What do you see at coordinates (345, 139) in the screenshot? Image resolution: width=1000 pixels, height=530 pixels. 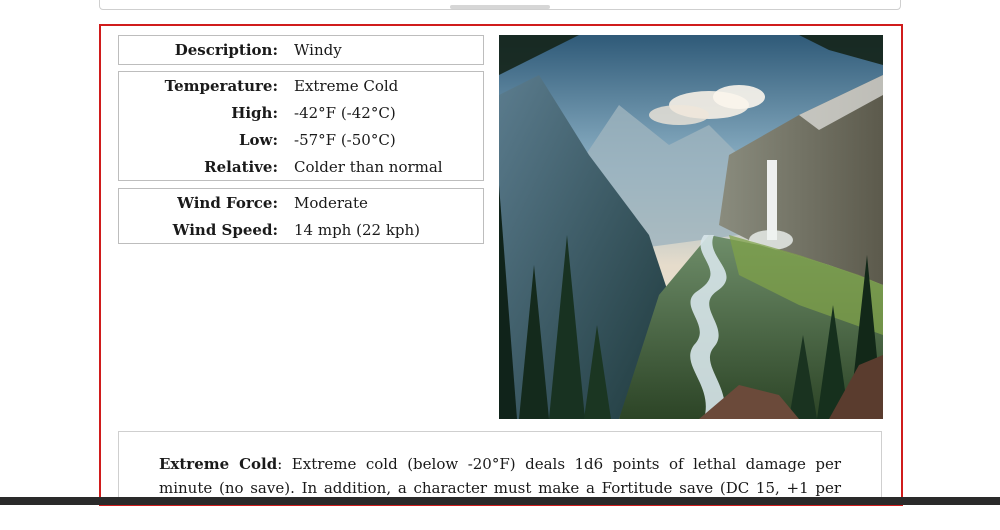 I see `low-value: -57°F (-50°C)` at bounding box center [345, 139].